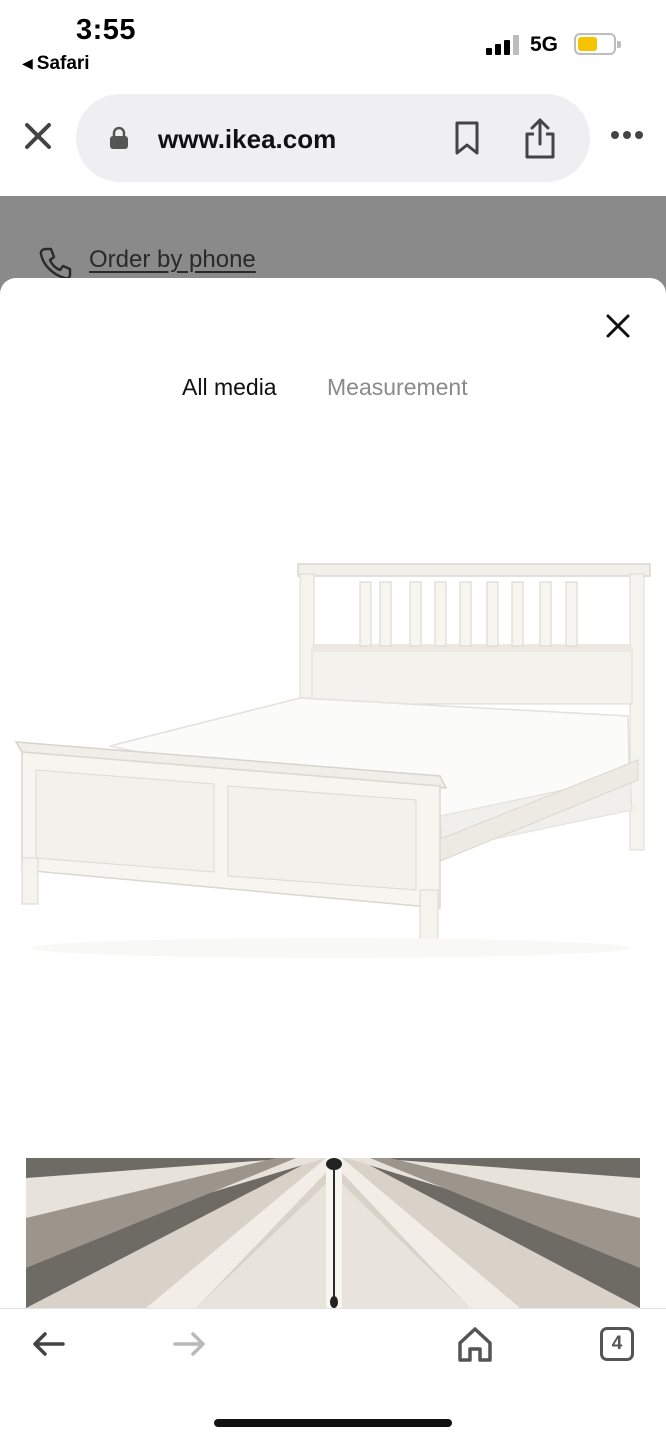  I want to click on url-text: www.ikea.com, so click(247, 139).